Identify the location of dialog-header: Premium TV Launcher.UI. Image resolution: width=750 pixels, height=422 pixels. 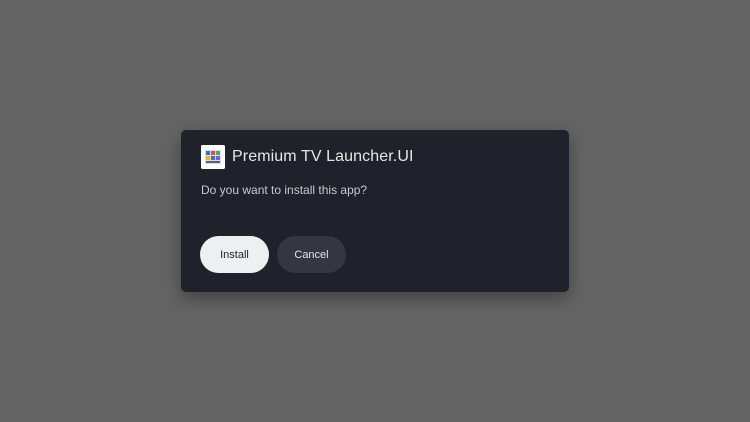
(307, 157).